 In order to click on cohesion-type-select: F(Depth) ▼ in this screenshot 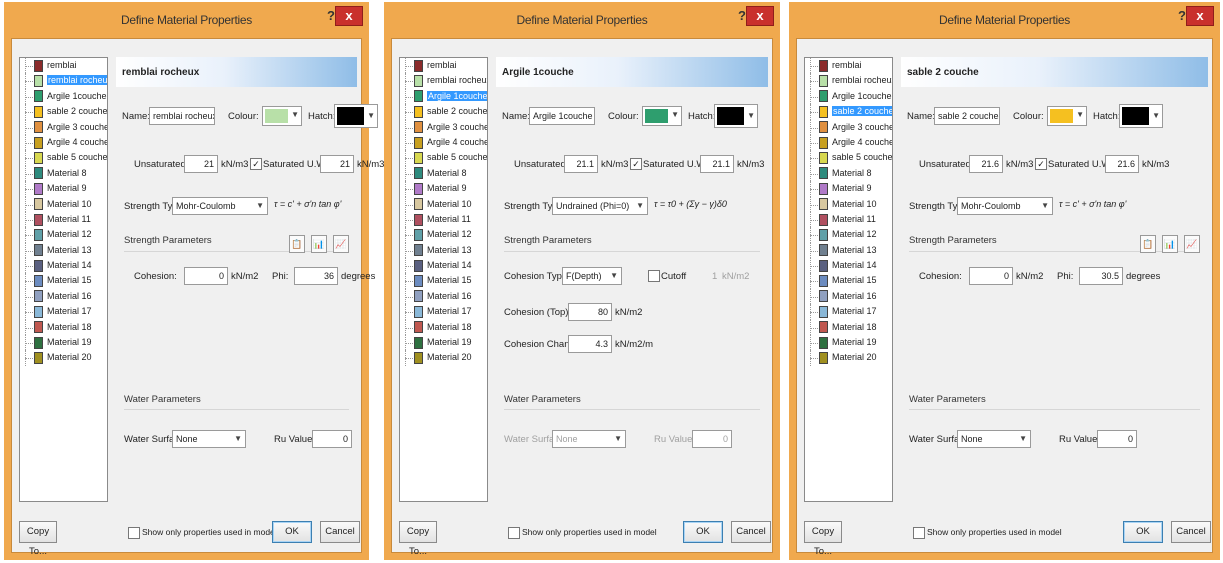, I will do `click(592, 276)`.